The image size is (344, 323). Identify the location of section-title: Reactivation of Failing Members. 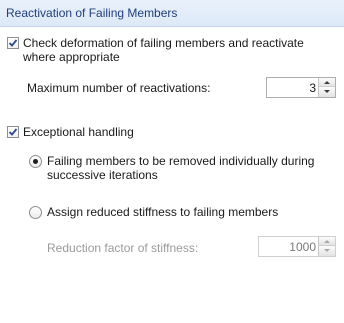
(92, 13).